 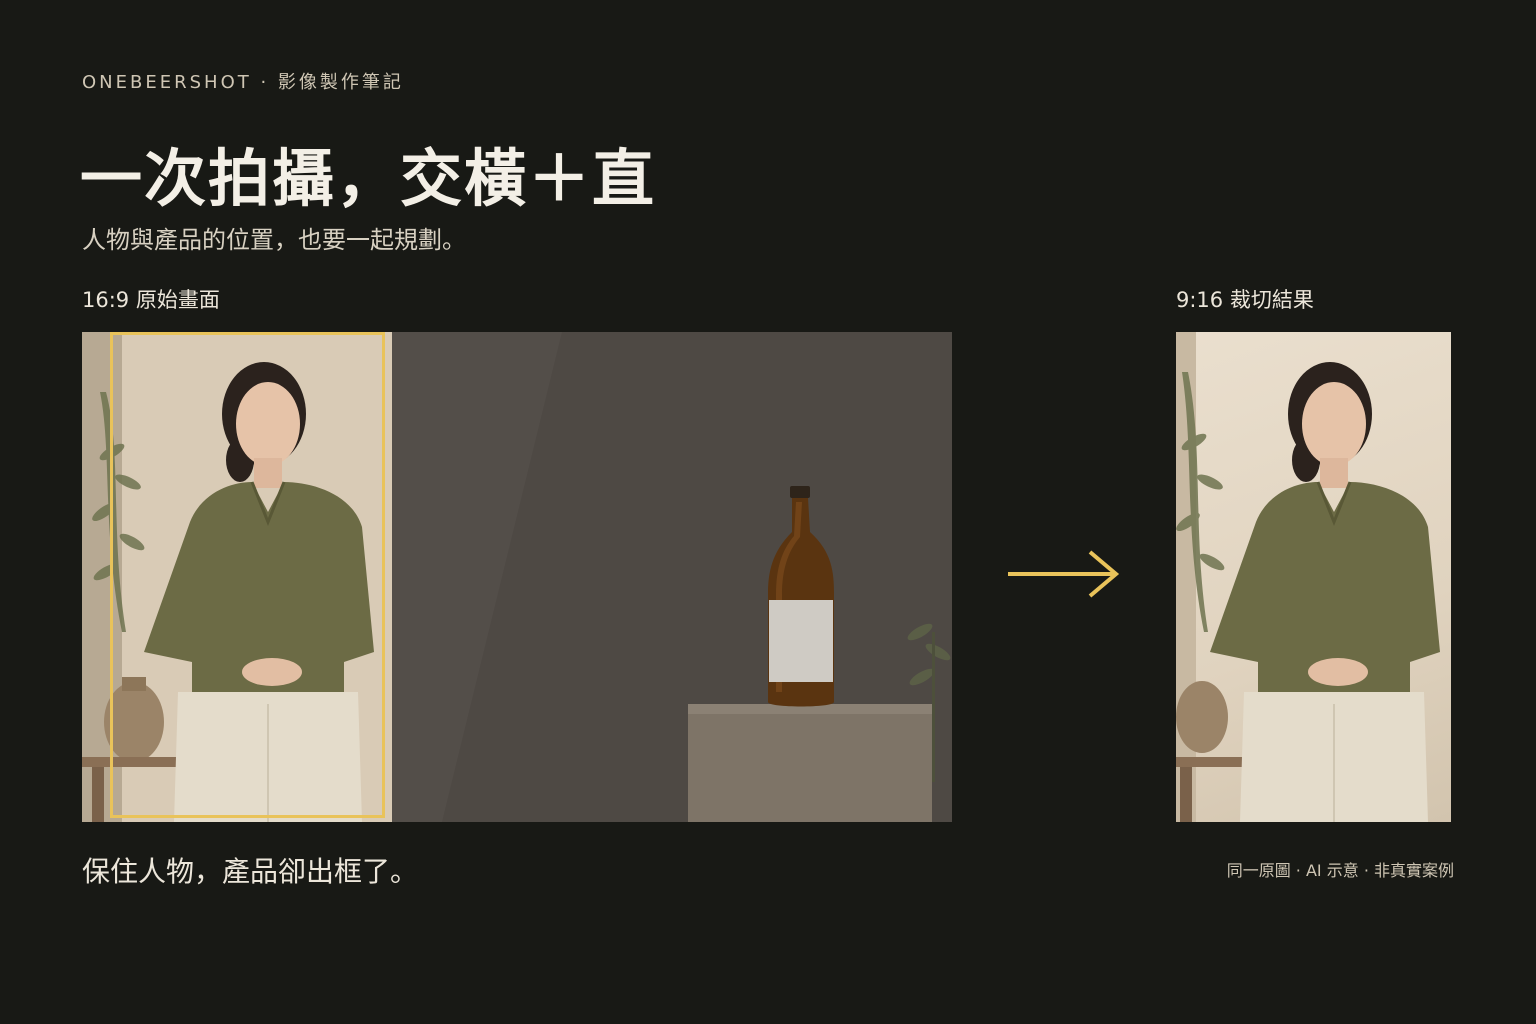 I want to click on page-subtitle: 人物與產品的位置，也要一起規劃。, so click(x=274, y=240).